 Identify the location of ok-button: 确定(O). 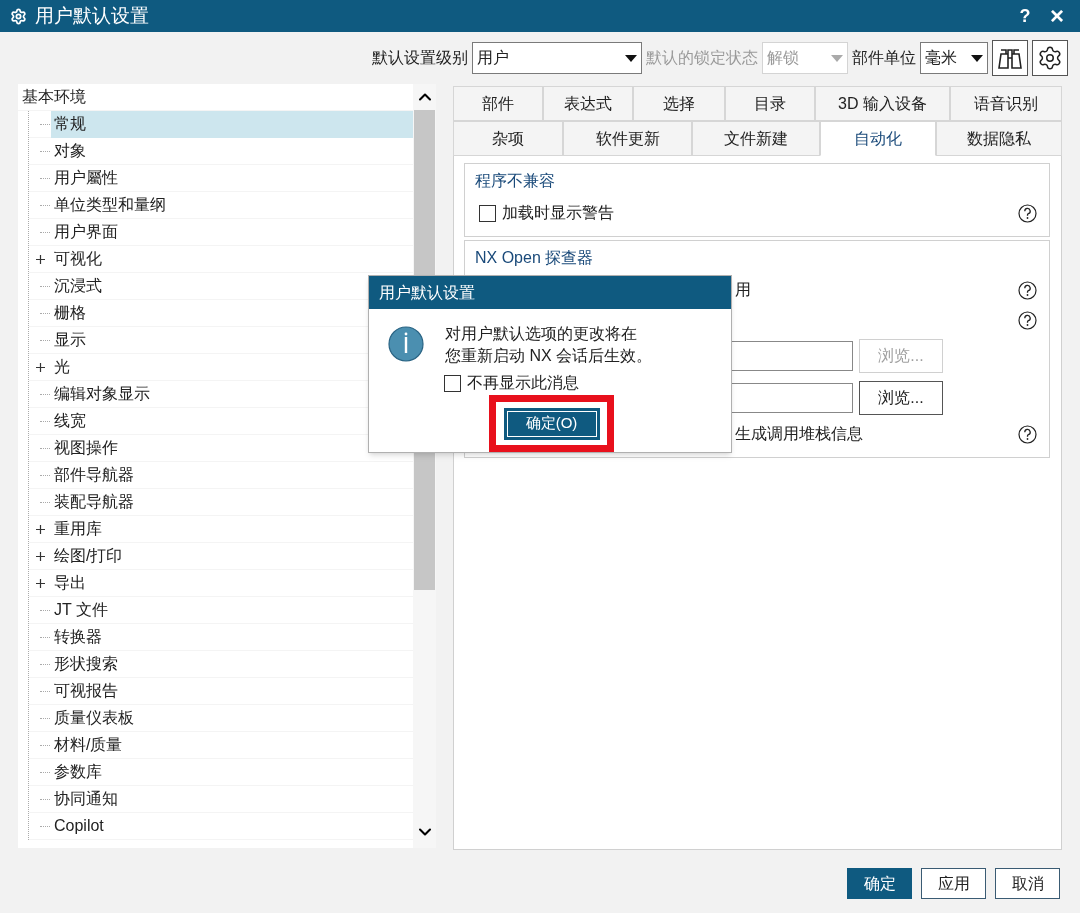
(551, 423).